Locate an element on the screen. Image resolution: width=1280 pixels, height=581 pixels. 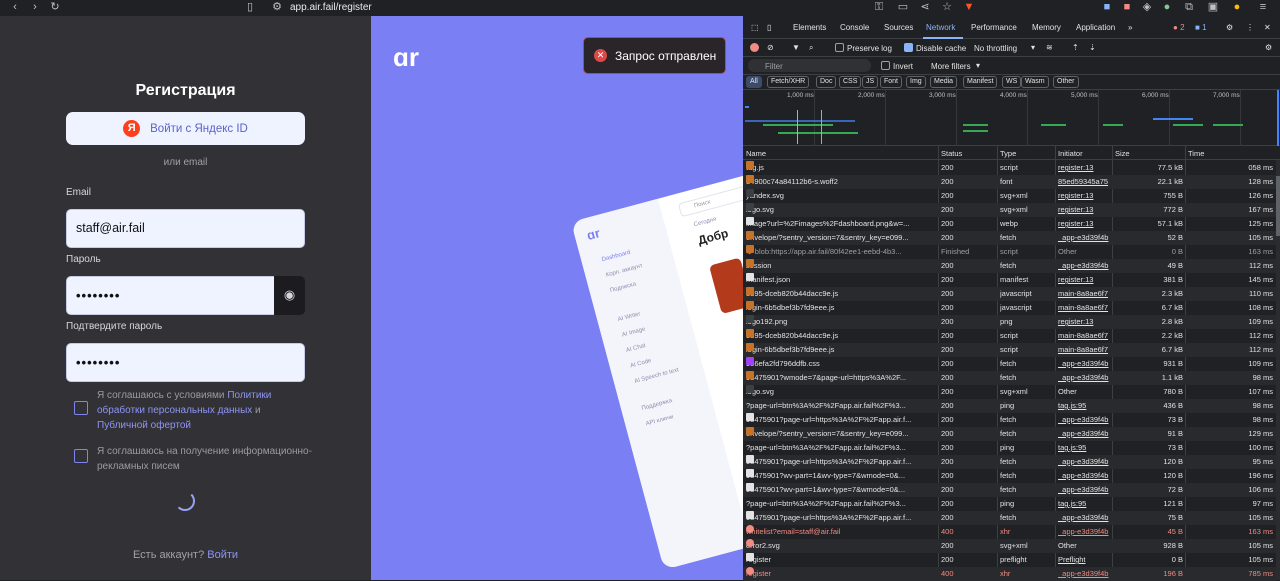
privacy-consent-checkbox is located at coordinates (81, 408).